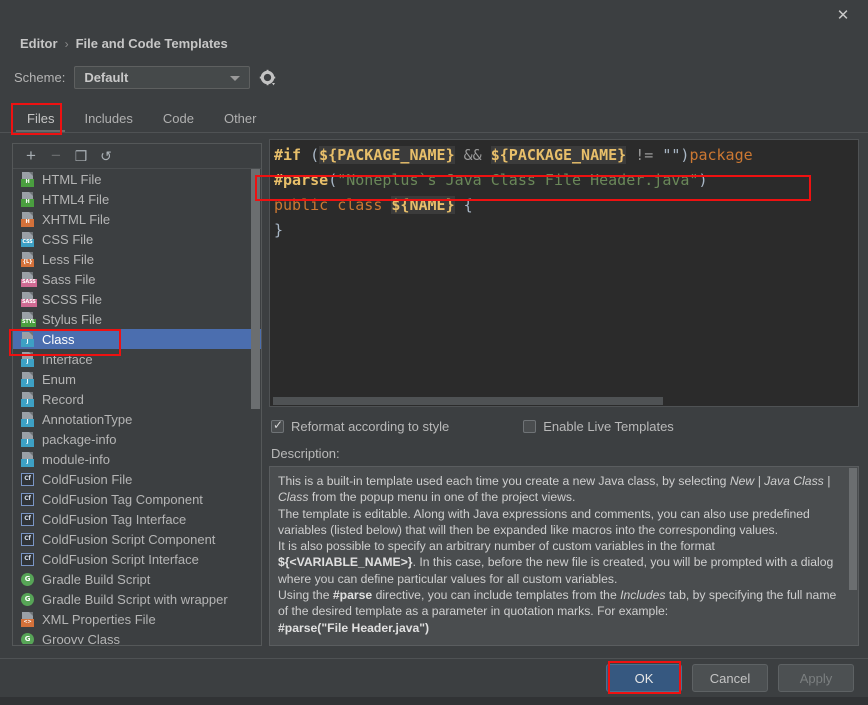 The width and height of the screenshot is (868, 705). I want to click on cancel-button: Cancel, so click(730, 678).